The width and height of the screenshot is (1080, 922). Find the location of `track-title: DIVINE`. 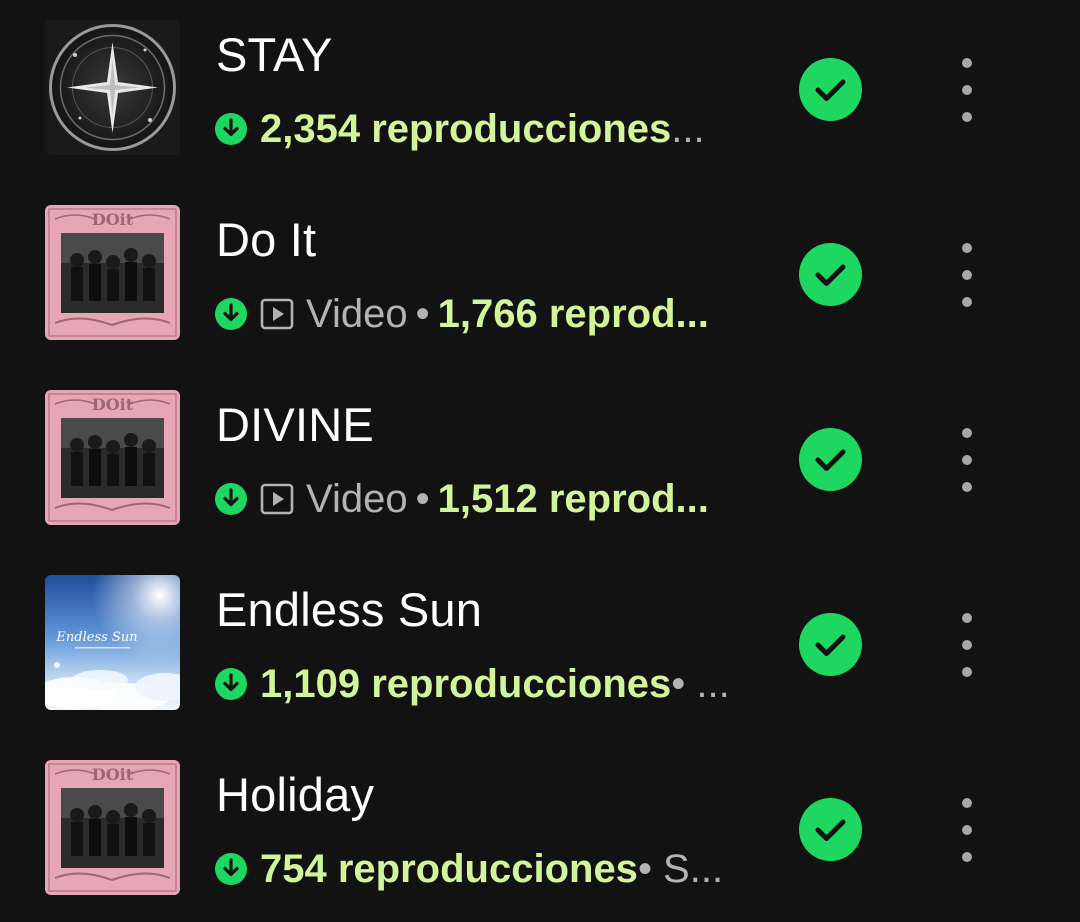

track-title: DIVINE is located at coordinates (295, 424).